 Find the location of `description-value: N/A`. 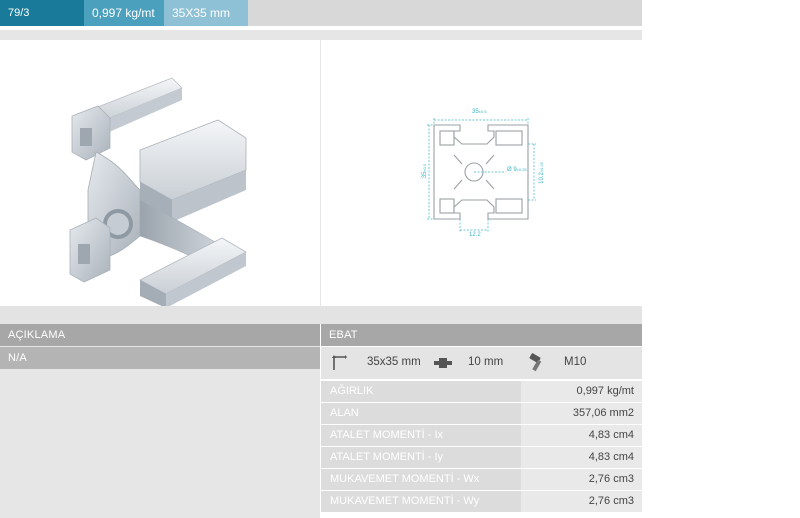

description-value: N/A is located at coordinates (160, 358).